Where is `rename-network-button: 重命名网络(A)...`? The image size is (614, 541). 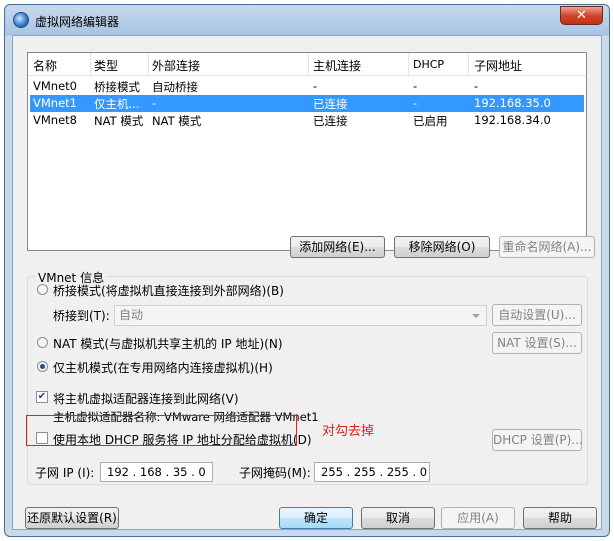
rename-network-button: 重命名网络(A)... is located at coordinates (547, 247).